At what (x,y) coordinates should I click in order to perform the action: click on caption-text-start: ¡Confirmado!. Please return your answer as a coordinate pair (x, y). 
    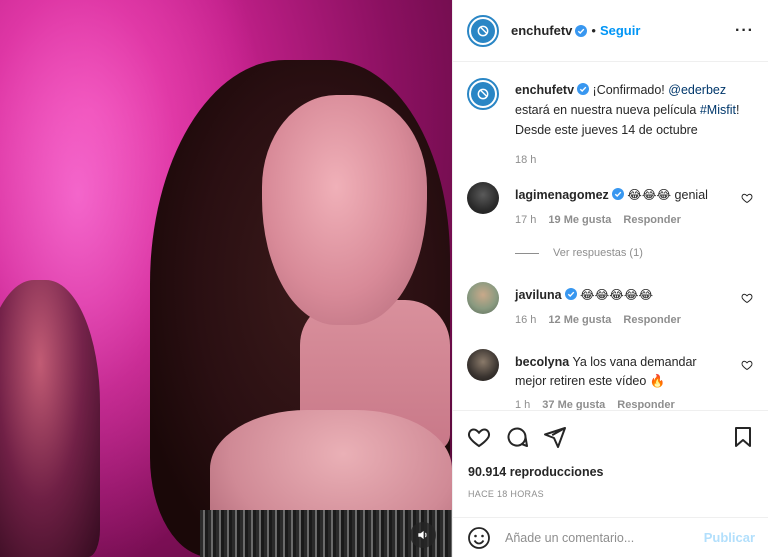
    Looking at the image, I should click on (630, 90).